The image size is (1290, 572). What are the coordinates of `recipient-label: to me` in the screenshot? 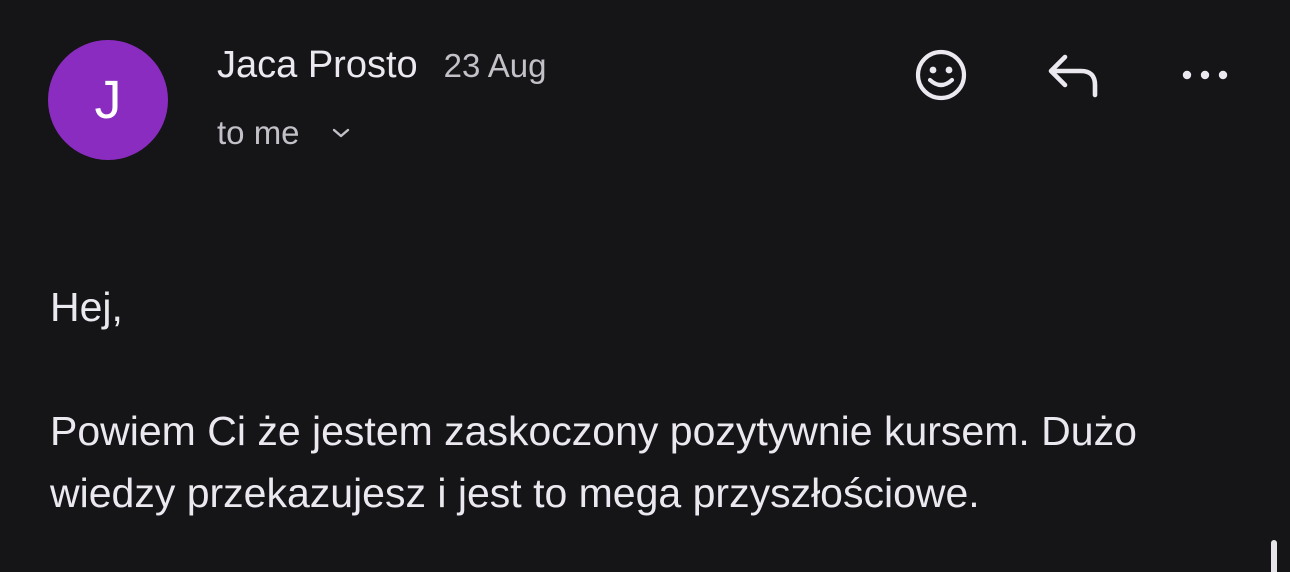 It's located at (258, 132).